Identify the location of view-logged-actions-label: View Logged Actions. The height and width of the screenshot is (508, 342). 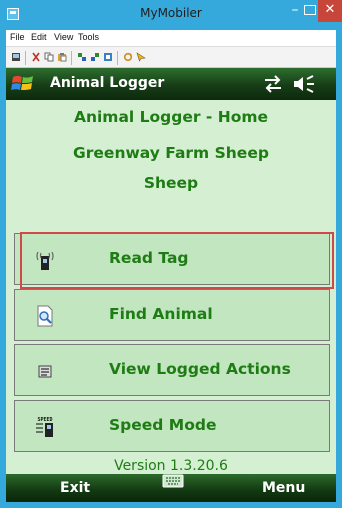
(200, 369).